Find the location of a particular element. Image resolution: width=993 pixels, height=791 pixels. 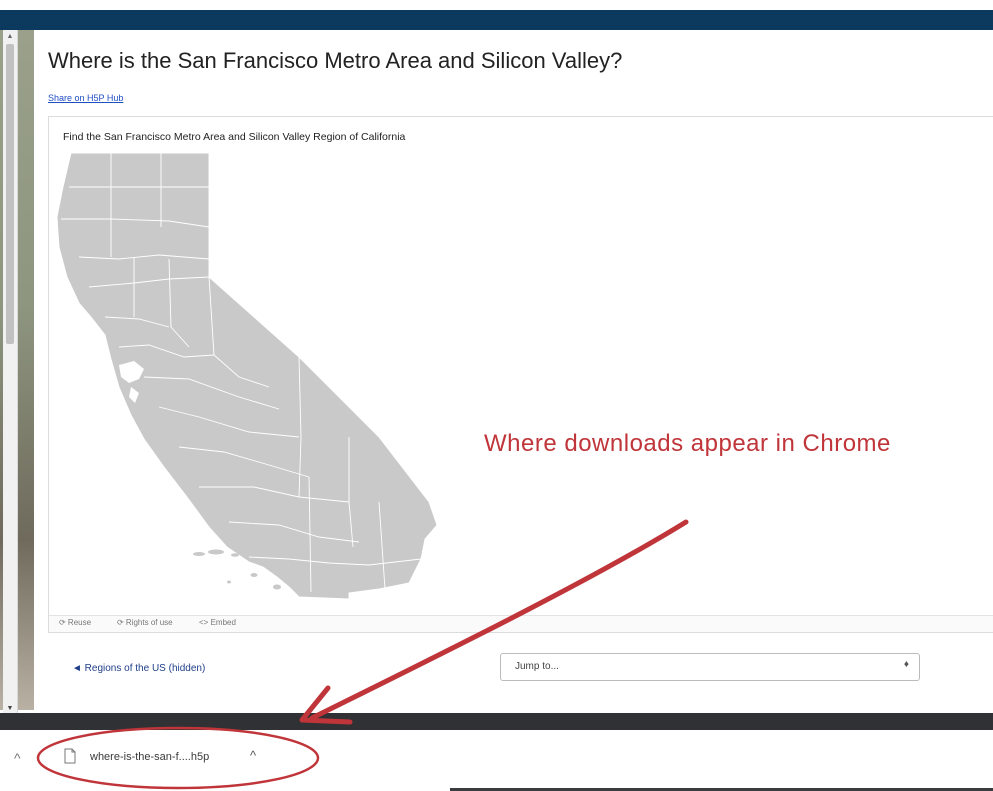

select-caret-icon: ♦ is located at coordinates (906, 664).